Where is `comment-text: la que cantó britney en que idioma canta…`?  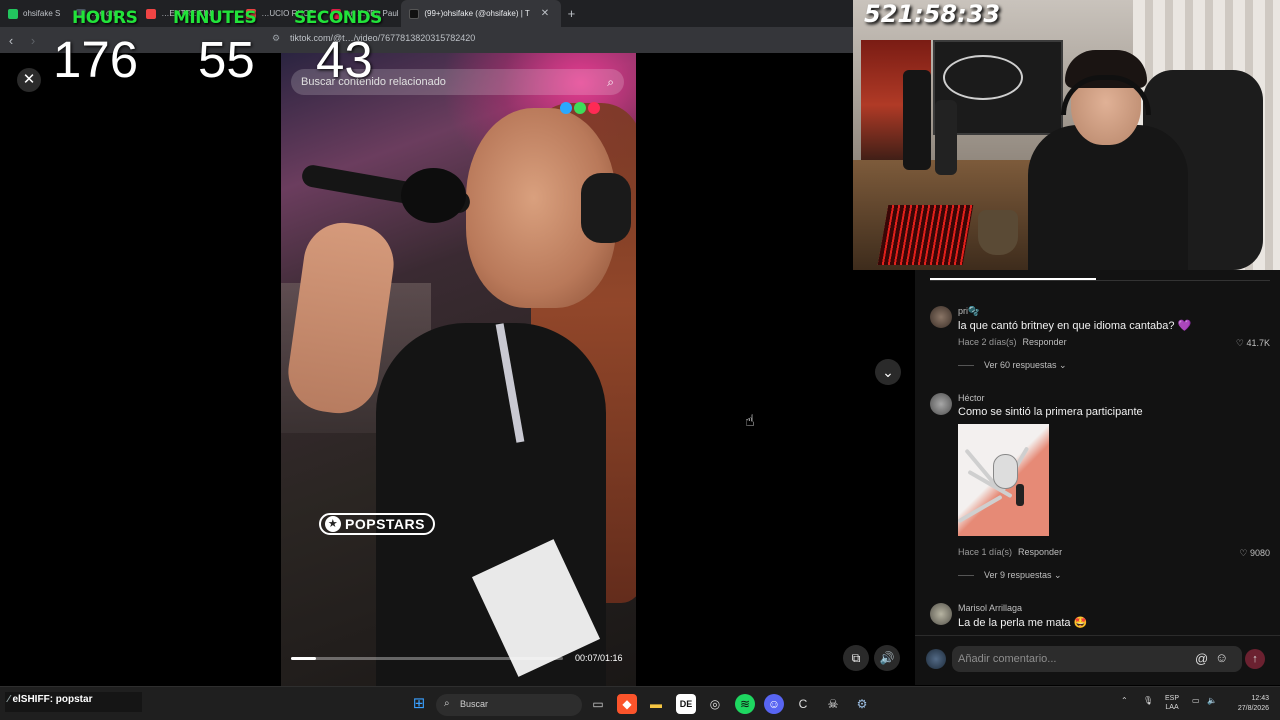 comment-text: la que cantó britney en que idioma canta… is located at coordinates (1075, 326).